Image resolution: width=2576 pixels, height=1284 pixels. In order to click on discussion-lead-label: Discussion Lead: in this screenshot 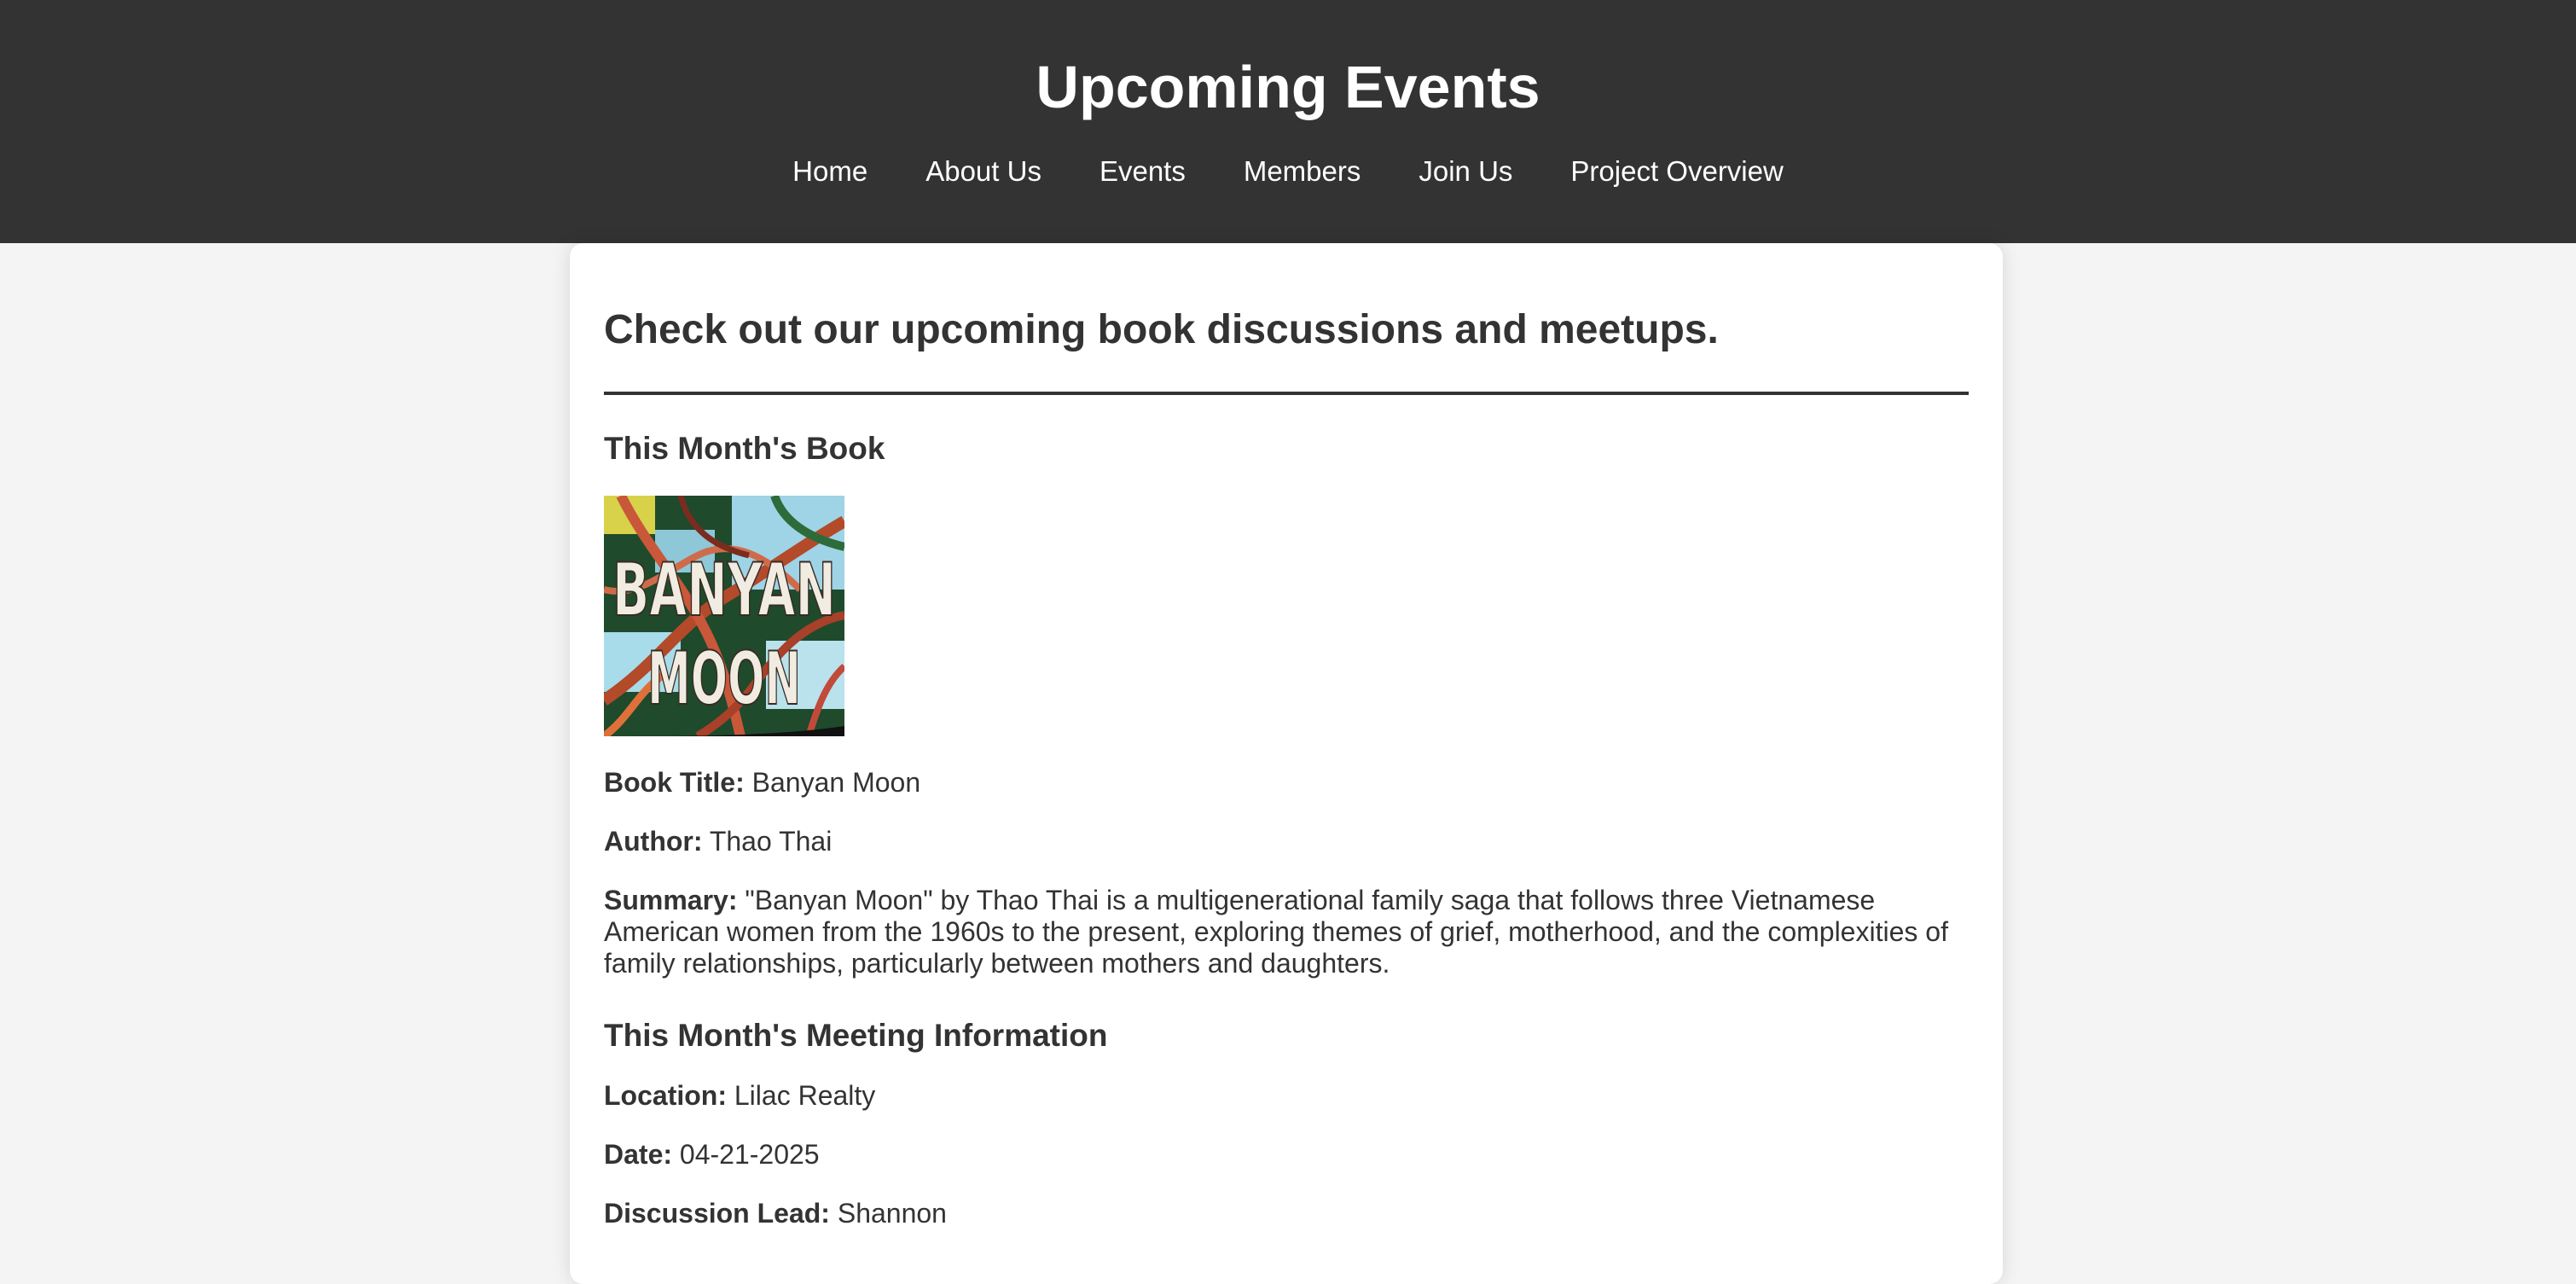, I will do `click(717, 1213)`.